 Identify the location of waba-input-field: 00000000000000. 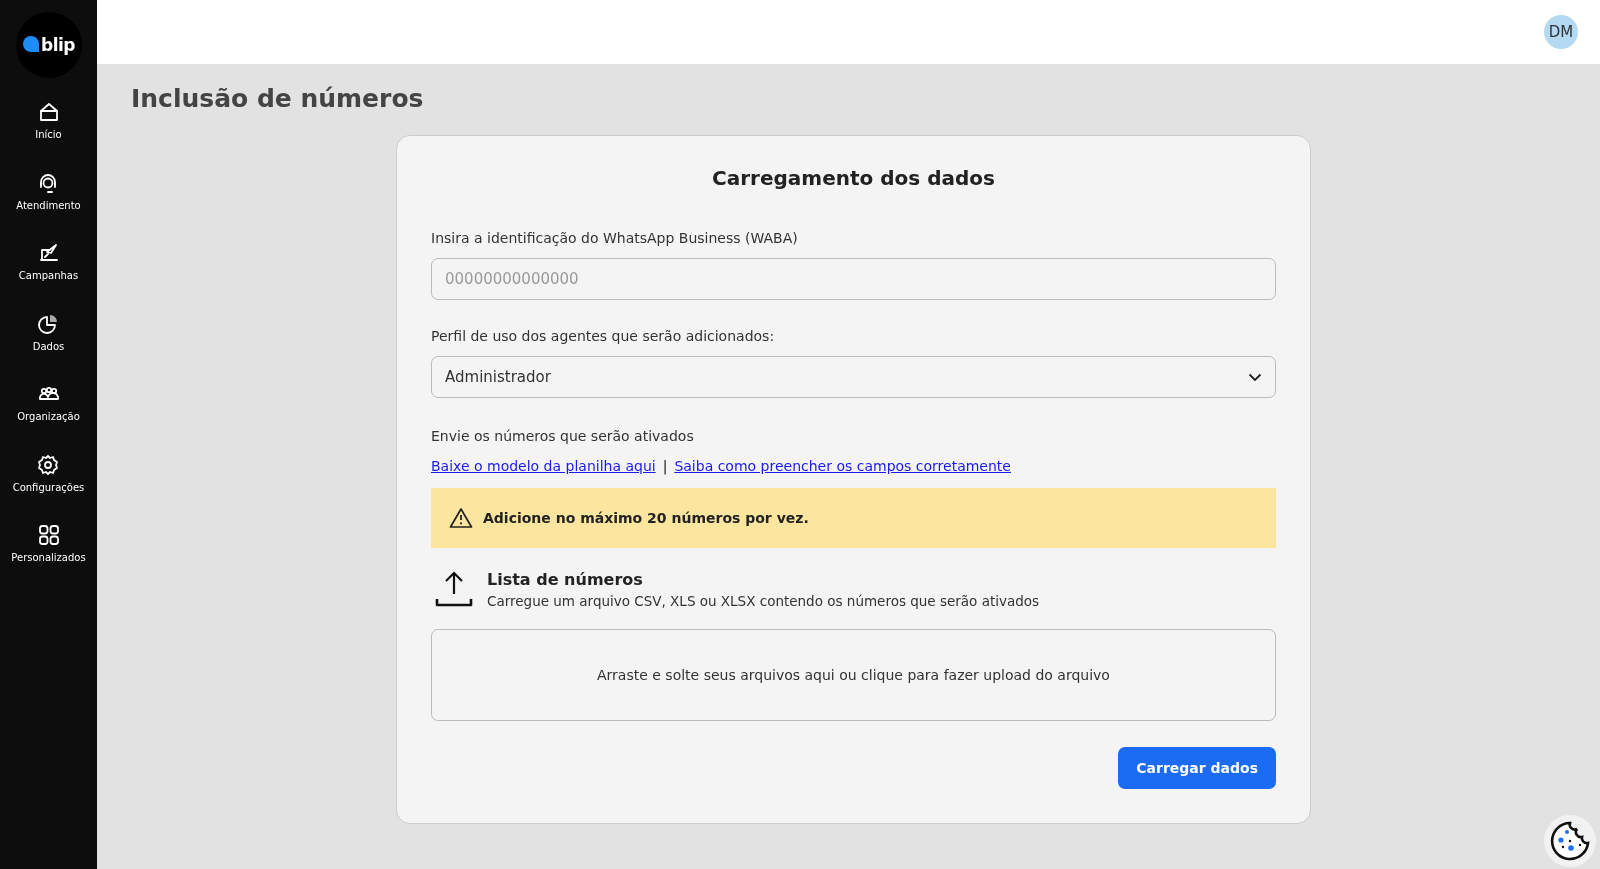
(853, 279).